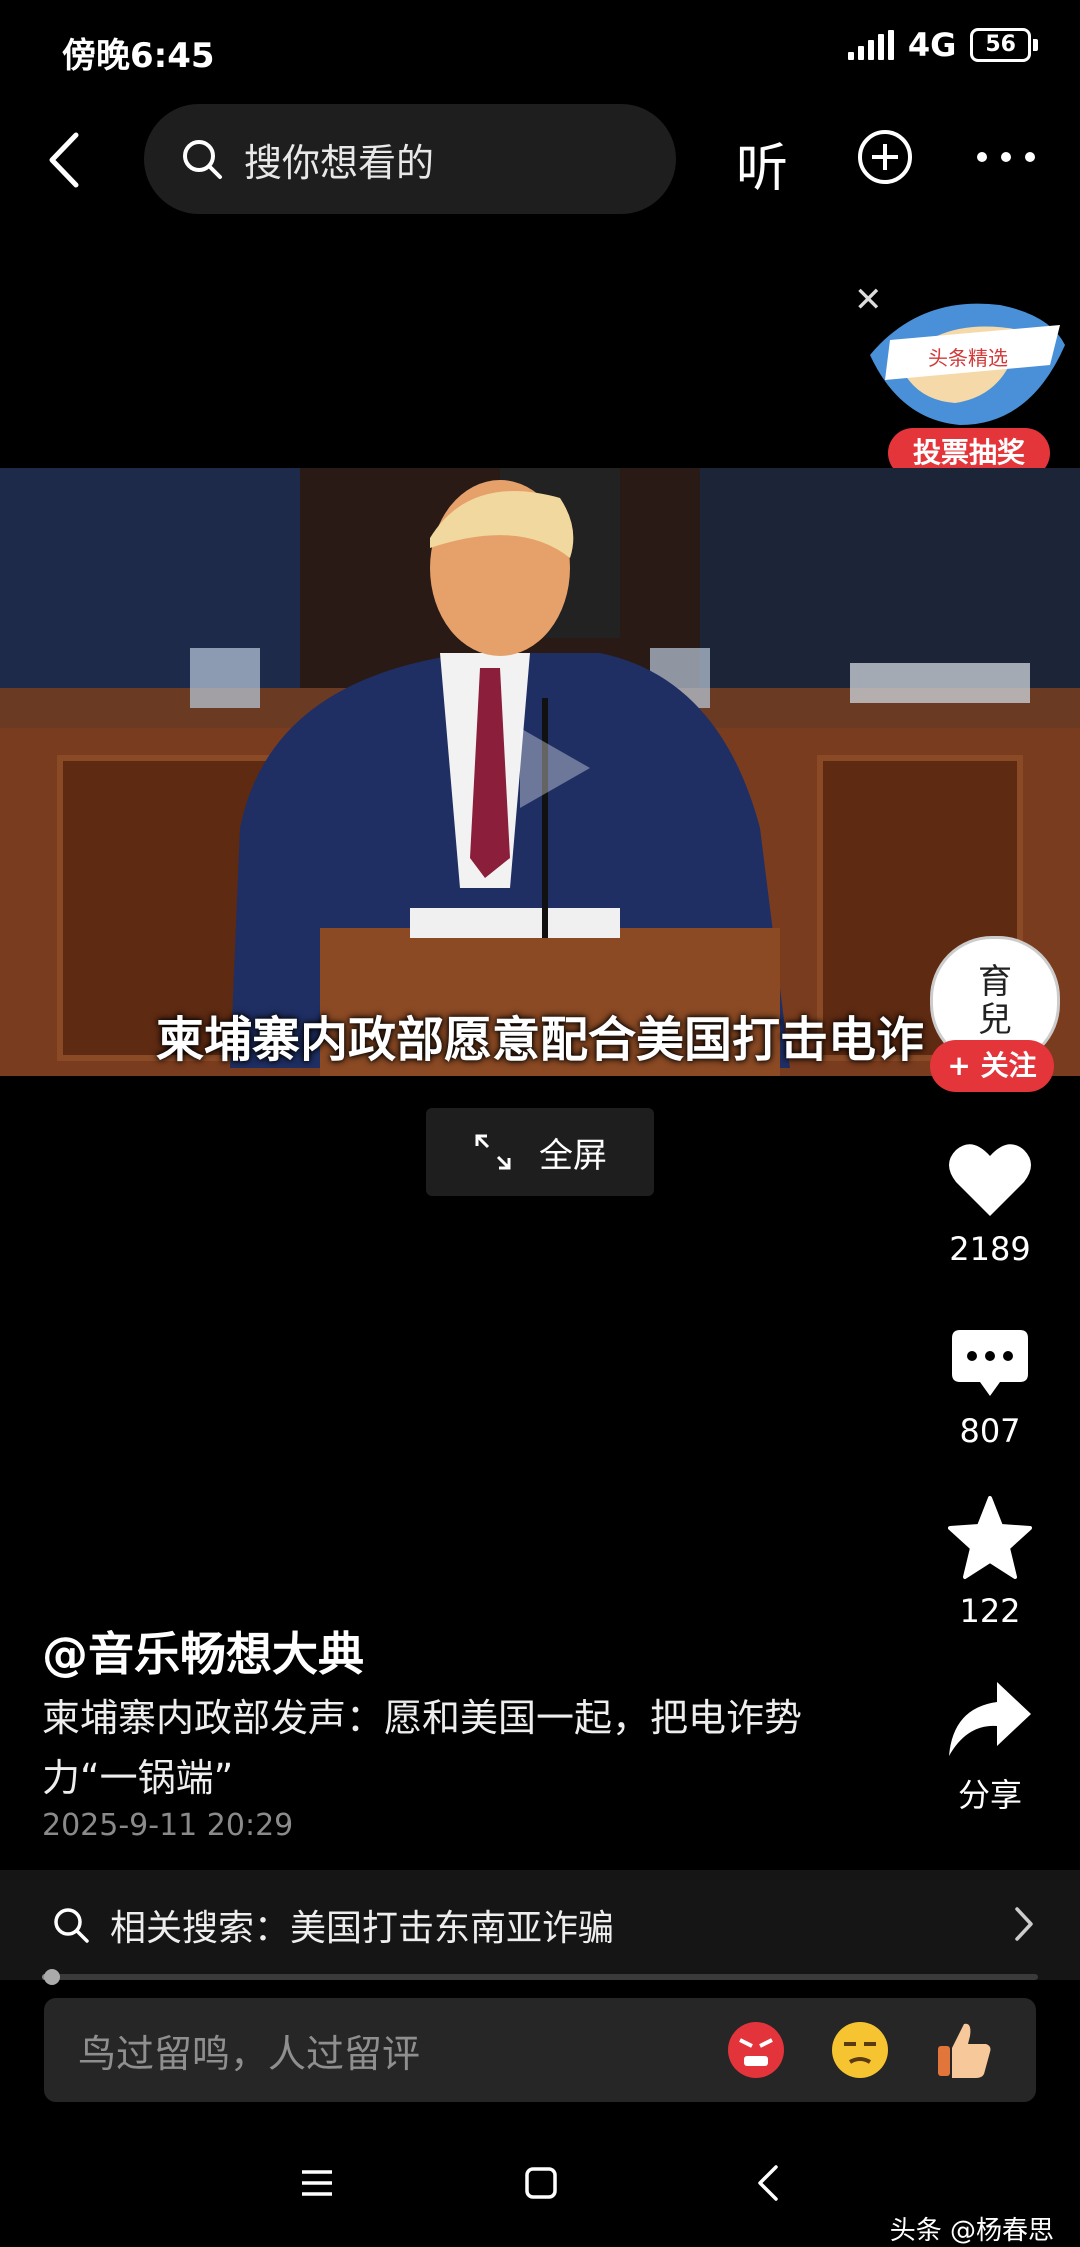 This screenshot has height=2247, width=1080. I want to click on share-button: 分享, so click(990, 1748).